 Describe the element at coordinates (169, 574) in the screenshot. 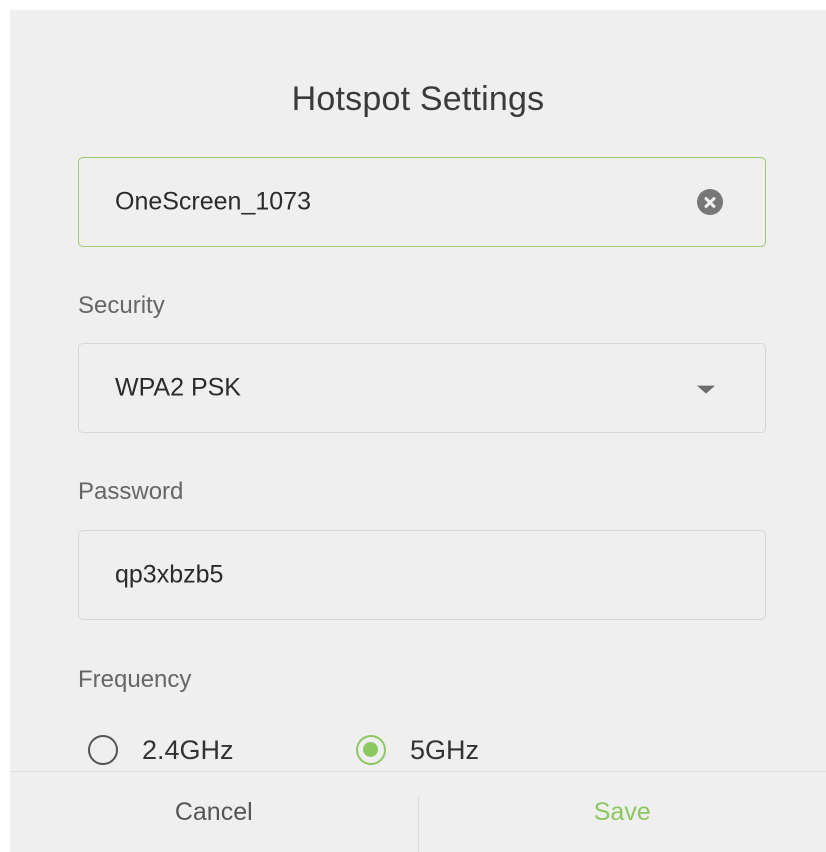

I see `password-value: qp3xbzb5` at that location.